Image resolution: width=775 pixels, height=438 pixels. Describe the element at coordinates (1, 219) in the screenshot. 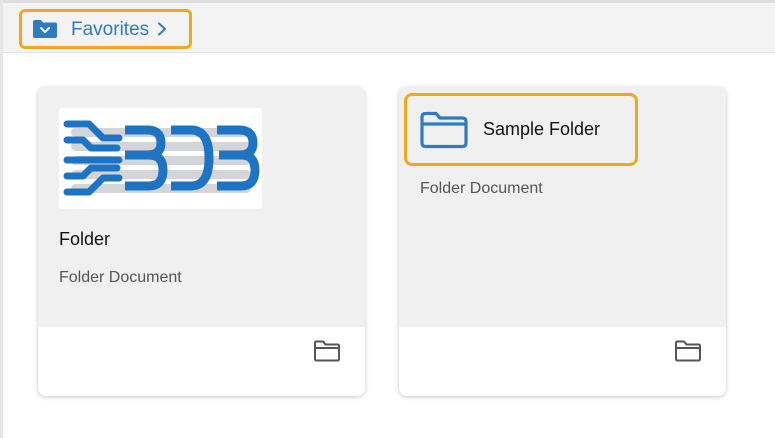

I see `window-left-edge` at that location.